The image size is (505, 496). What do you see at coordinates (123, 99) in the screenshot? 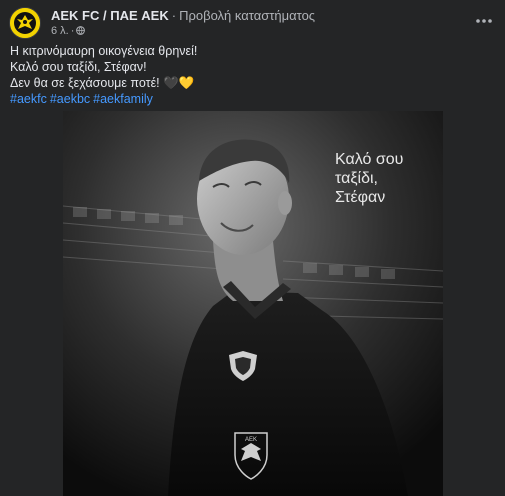
I see `hashtag-aekfamily: #aekfamily` at bounding box center [123, 99].